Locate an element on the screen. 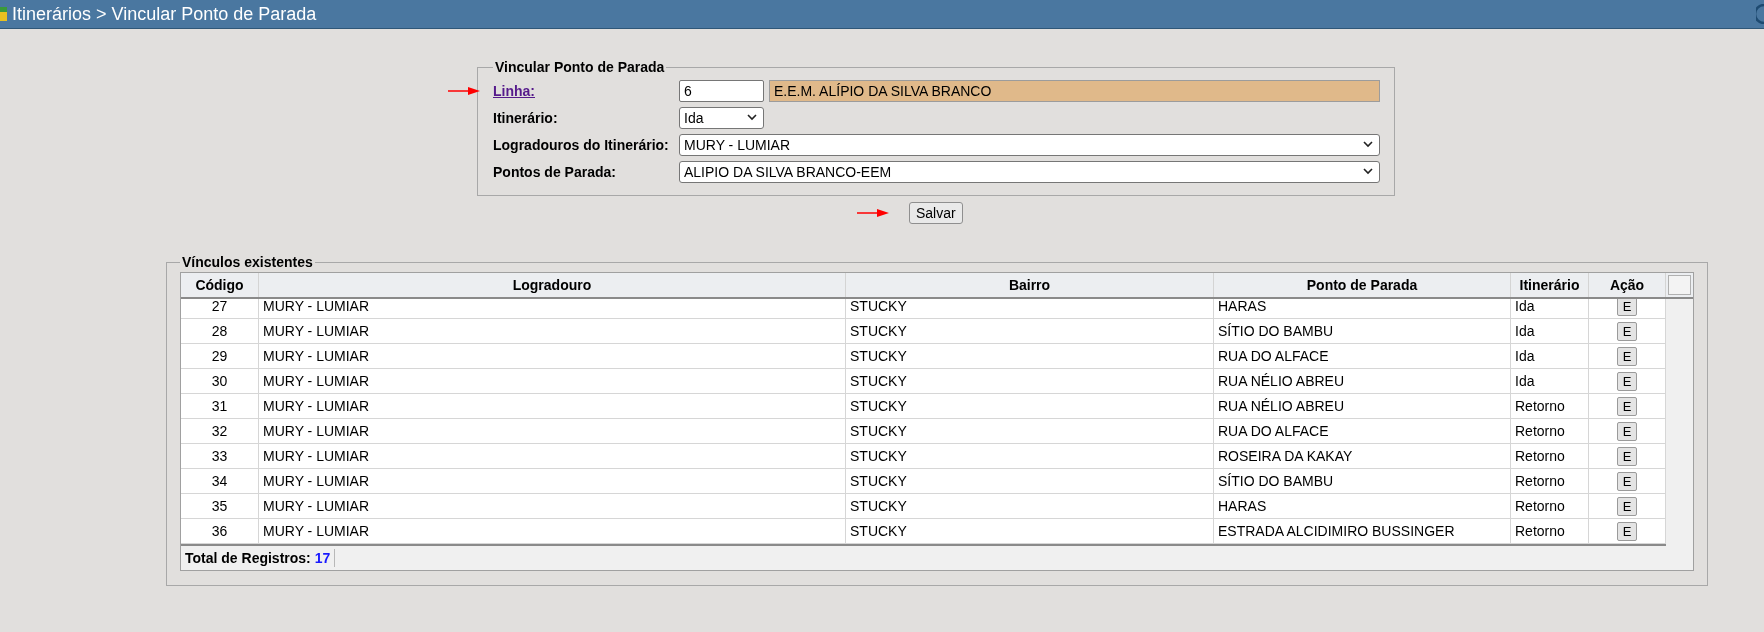  column-menu-button is located at coordinates (1679, 285).